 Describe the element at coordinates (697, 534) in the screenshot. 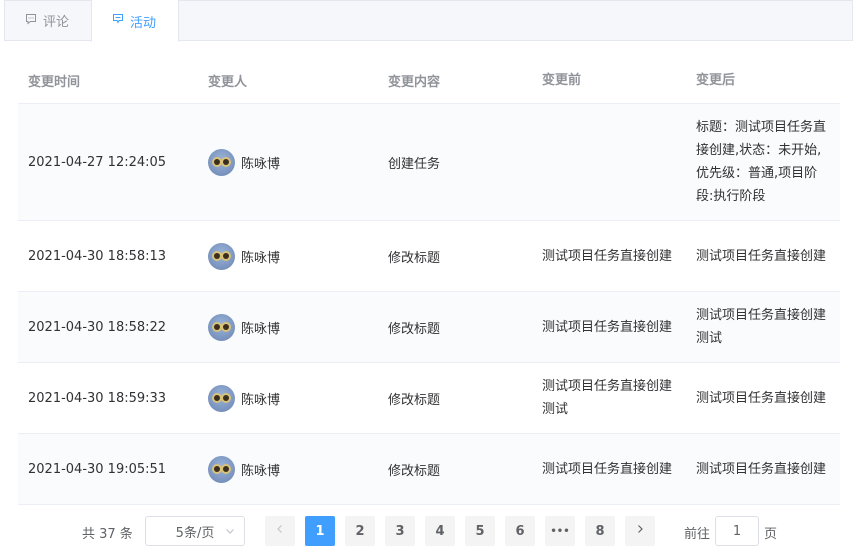

I see `goto-label: 前往` at that location.